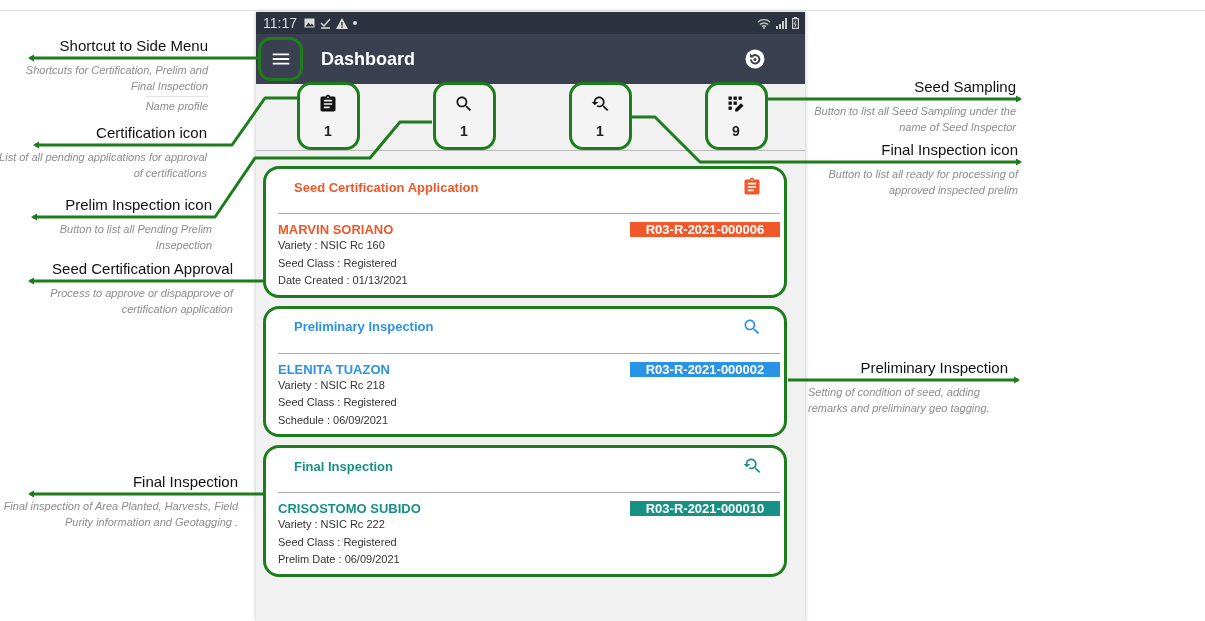  What do you see at coordinates (736, 116) in the screenshot?
I see `shortcut-button: 9` at bounding box center [736, 116].